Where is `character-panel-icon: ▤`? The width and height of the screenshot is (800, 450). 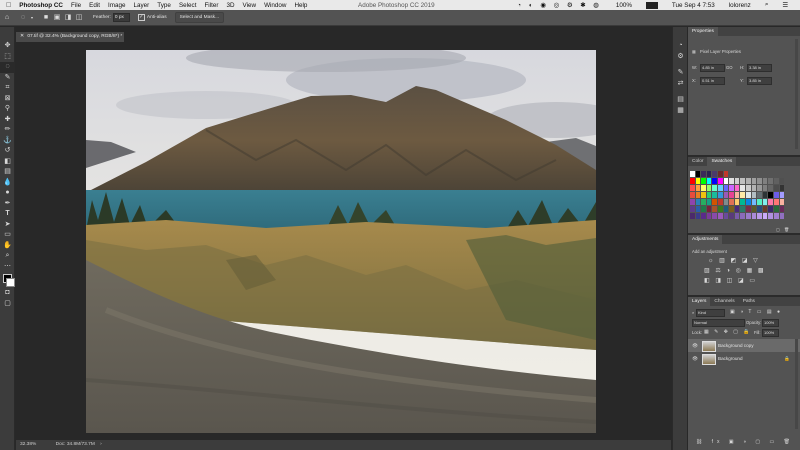 character-panel-icon: ▤ is located at coordinates (680, 100).